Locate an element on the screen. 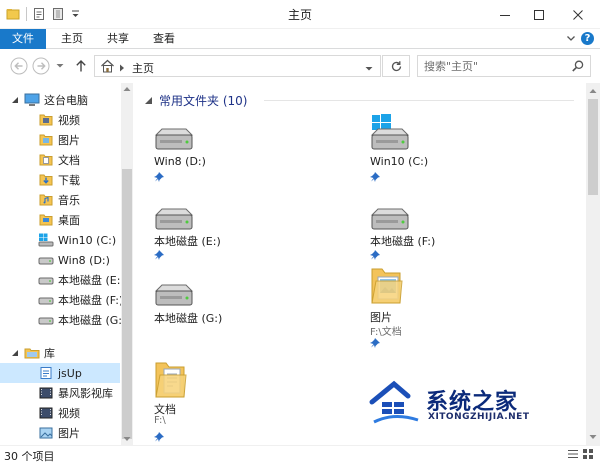 This screenshot has height=463, width=600. search-input is located at coordinates (494, 66).